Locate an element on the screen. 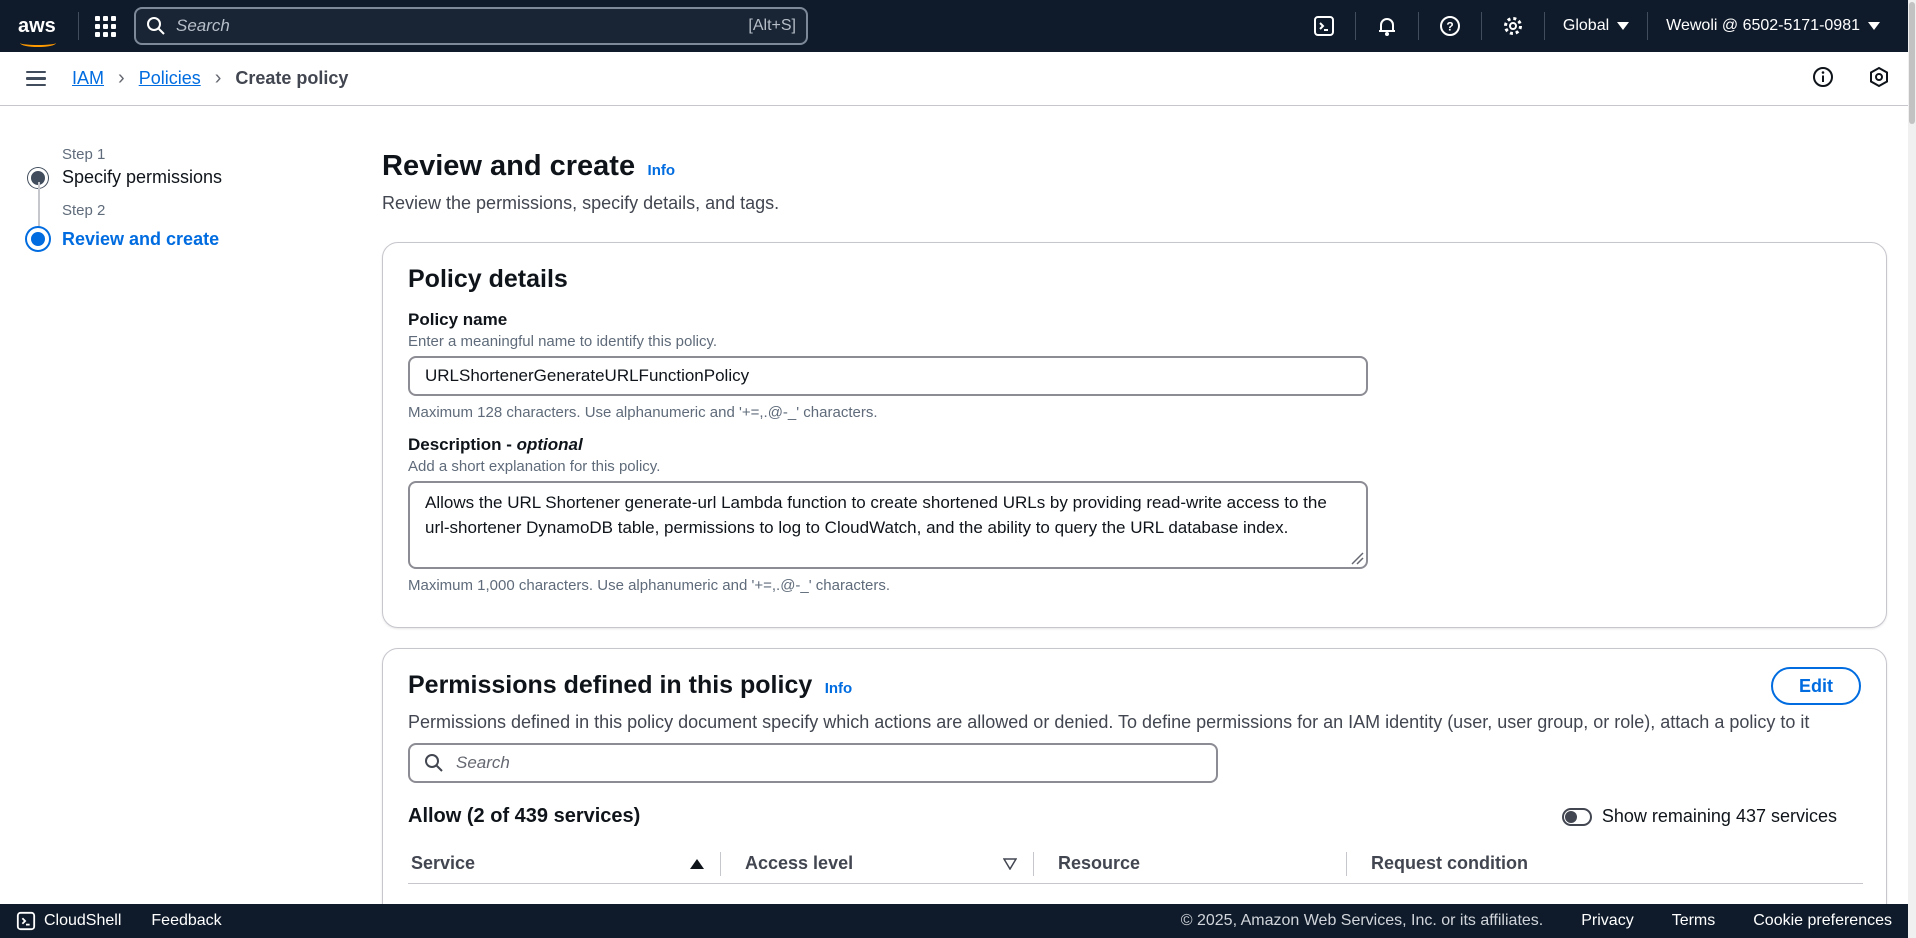 The height and width of the screenshot is (938, 1916). page-scrollbar is located at coordinates (1912, 469).